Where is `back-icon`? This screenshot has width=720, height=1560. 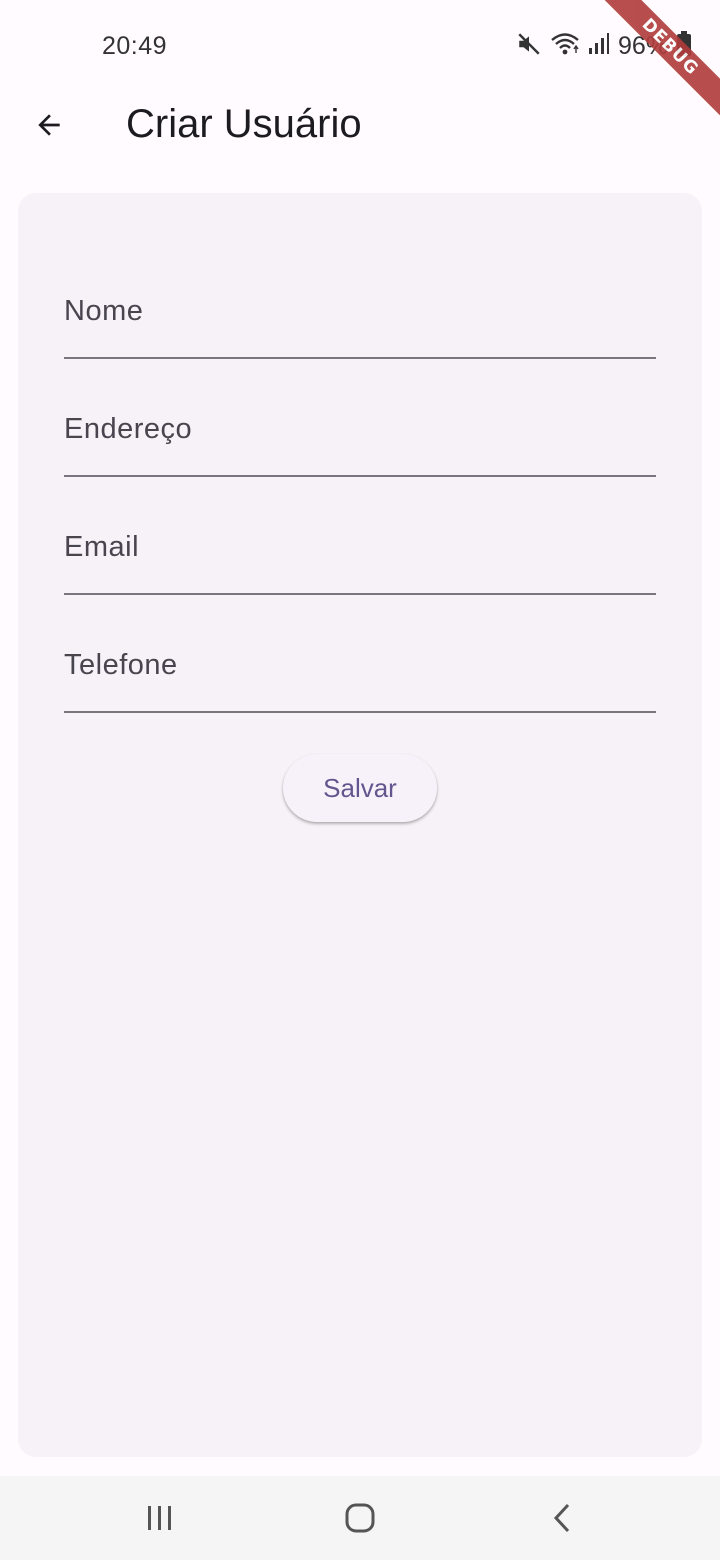 back-icon is located at coordinates (562, 1520).